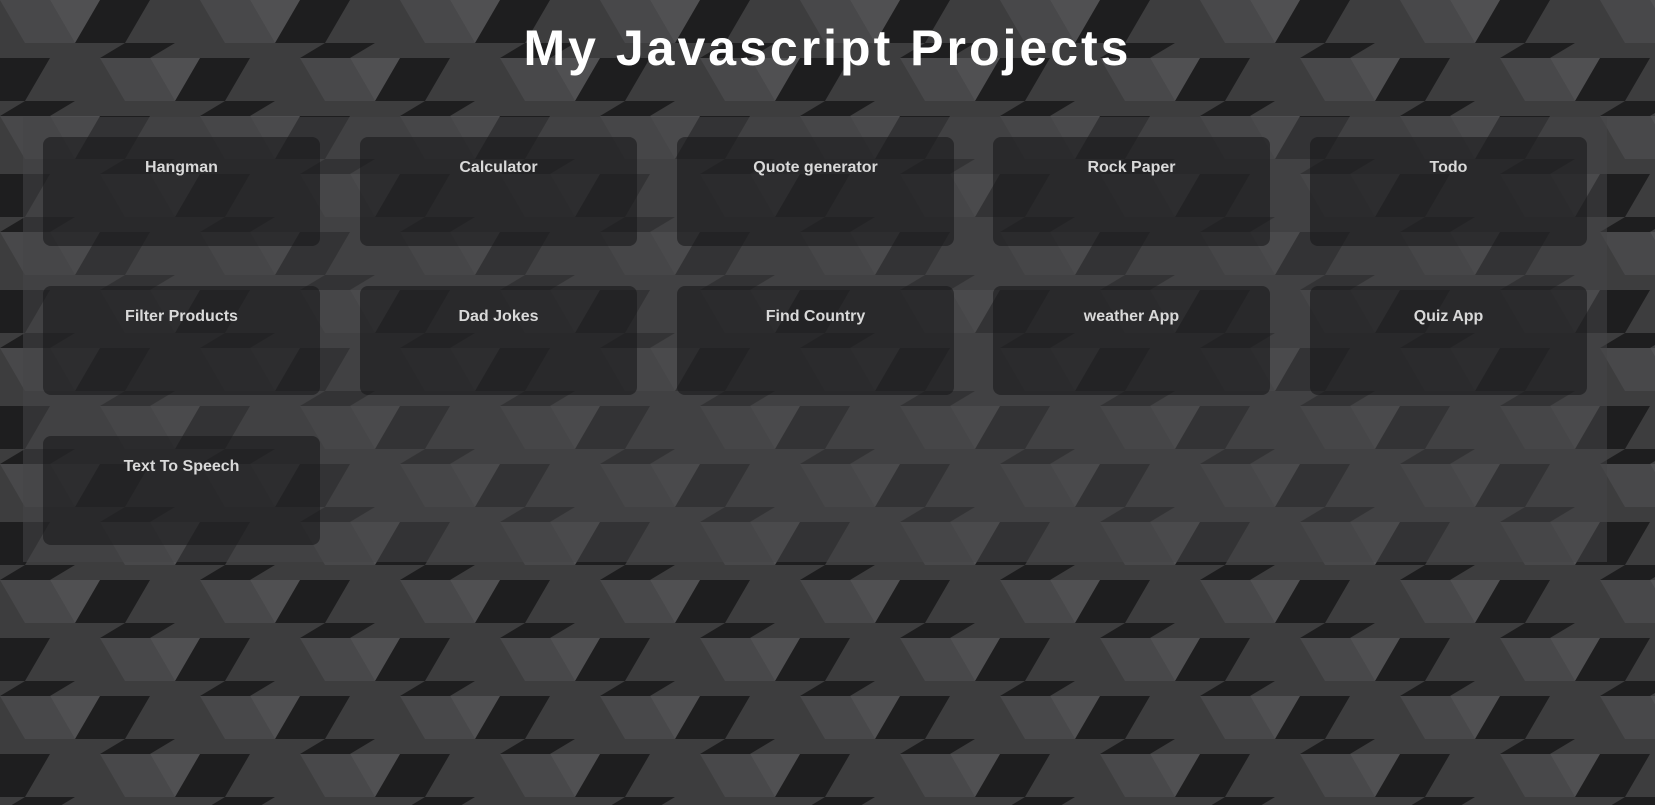 The height and width of the screenshot is (805, 1655). Describe the element at coordinates (815, 316) in the screenshot. I see `project-card-label: Find Country` at that location.